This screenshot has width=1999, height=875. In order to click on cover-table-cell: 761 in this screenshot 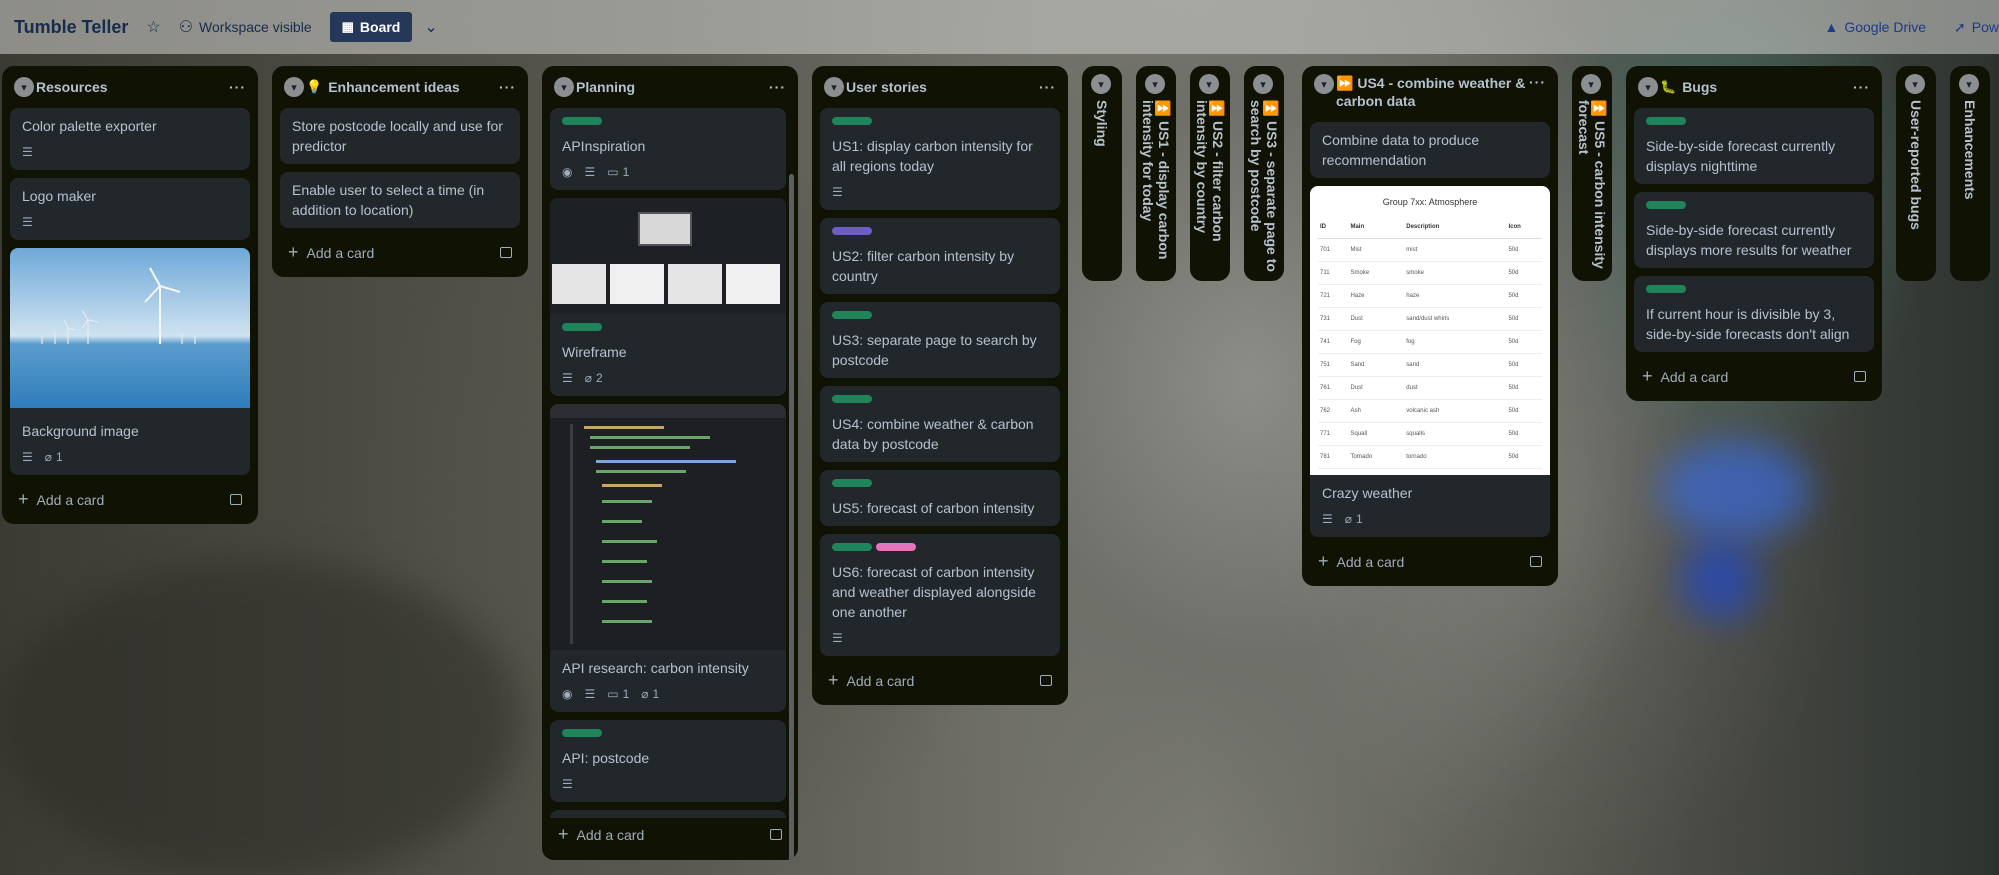, I will do `click(1333, 388)`.